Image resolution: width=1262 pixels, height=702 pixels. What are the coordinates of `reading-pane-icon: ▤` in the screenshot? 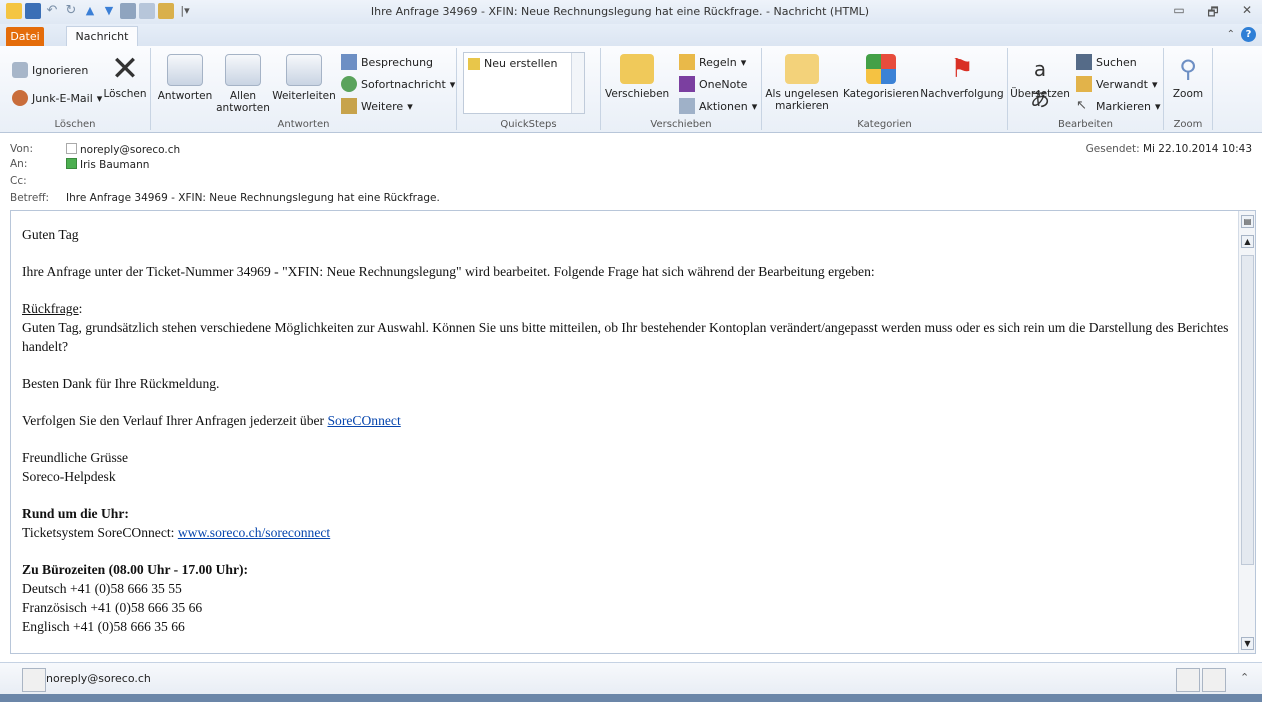 It's located at (1247, 221).